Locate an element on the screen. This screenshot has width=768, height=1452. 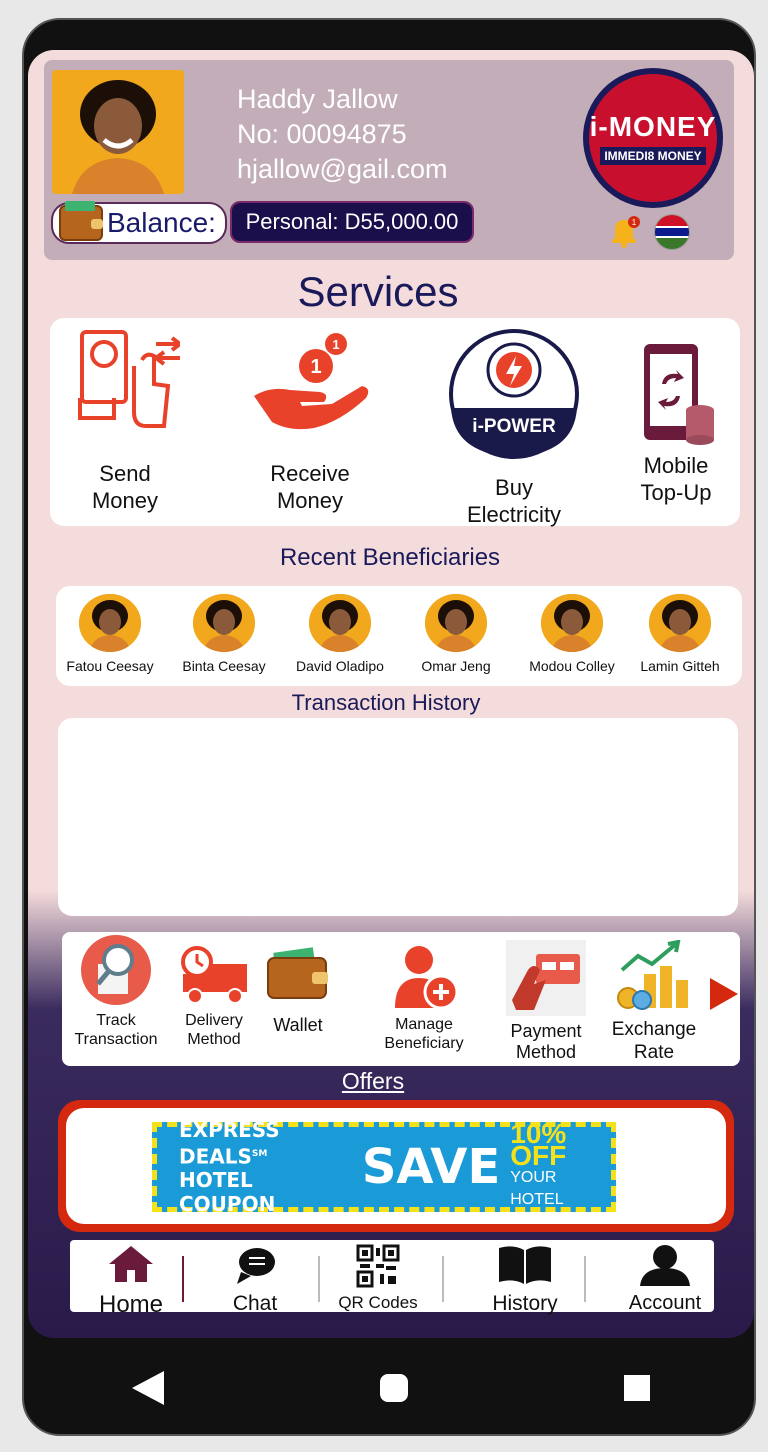
balance-label: Balance: is located at coordinates (139, 222).